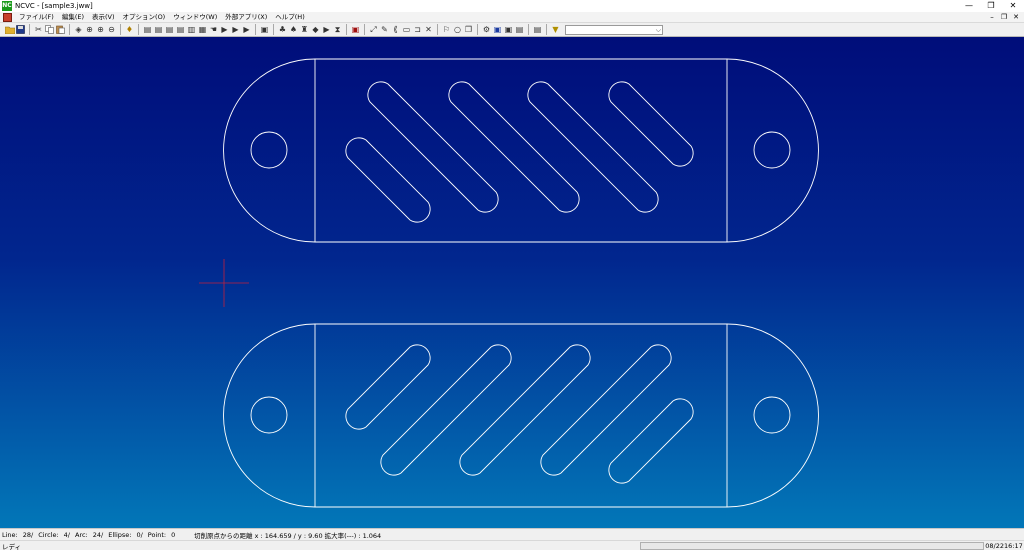 The width and height of the screenshot is (1024, 550). What do you see at coordinates (36, 17) in the screenshot?
I see `menu-file: ファイル(F)` at bounding box center [36, 17].